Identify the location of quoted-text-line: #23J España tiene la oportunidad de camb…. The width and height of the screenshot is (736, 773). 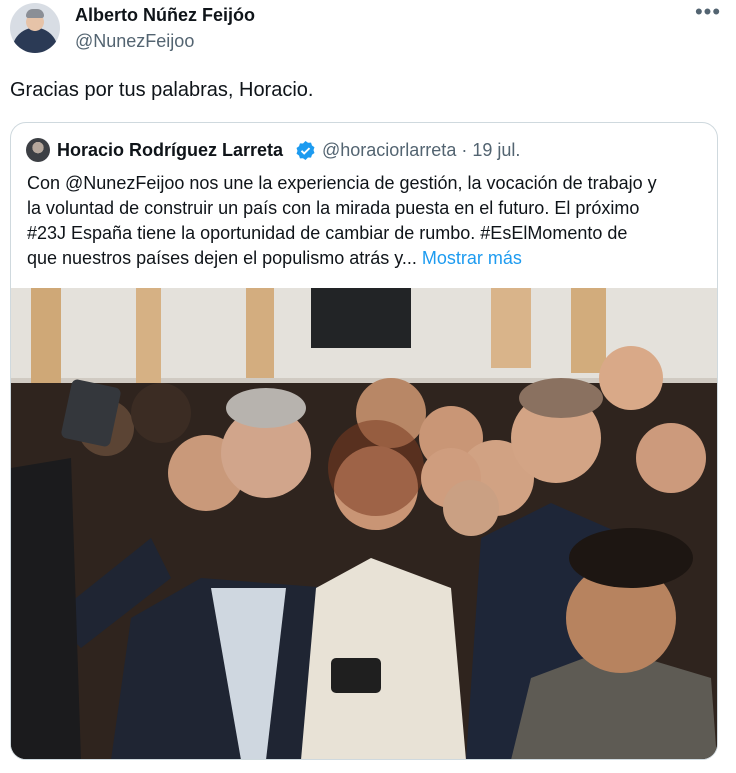
(327, 233).